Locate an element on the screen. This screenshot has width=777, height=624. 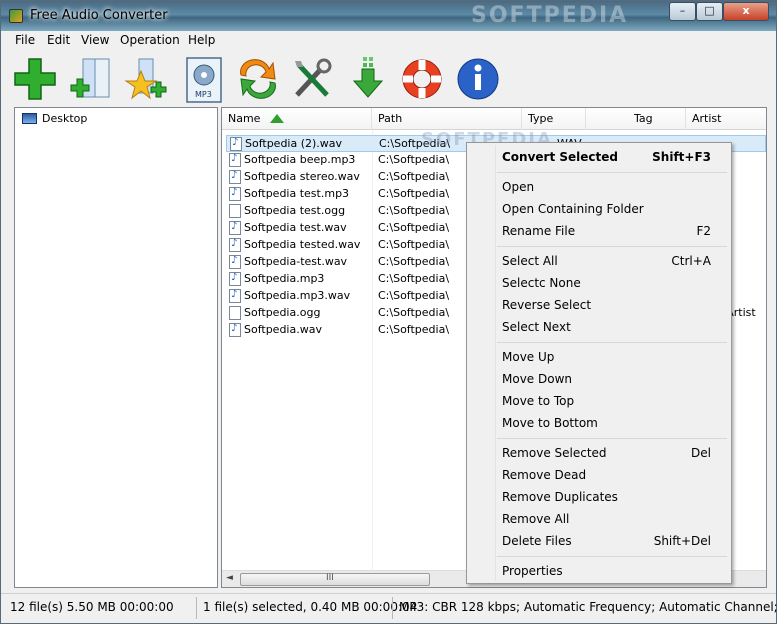
help-lifebuoy-icon is located at coordinates (422, 79).